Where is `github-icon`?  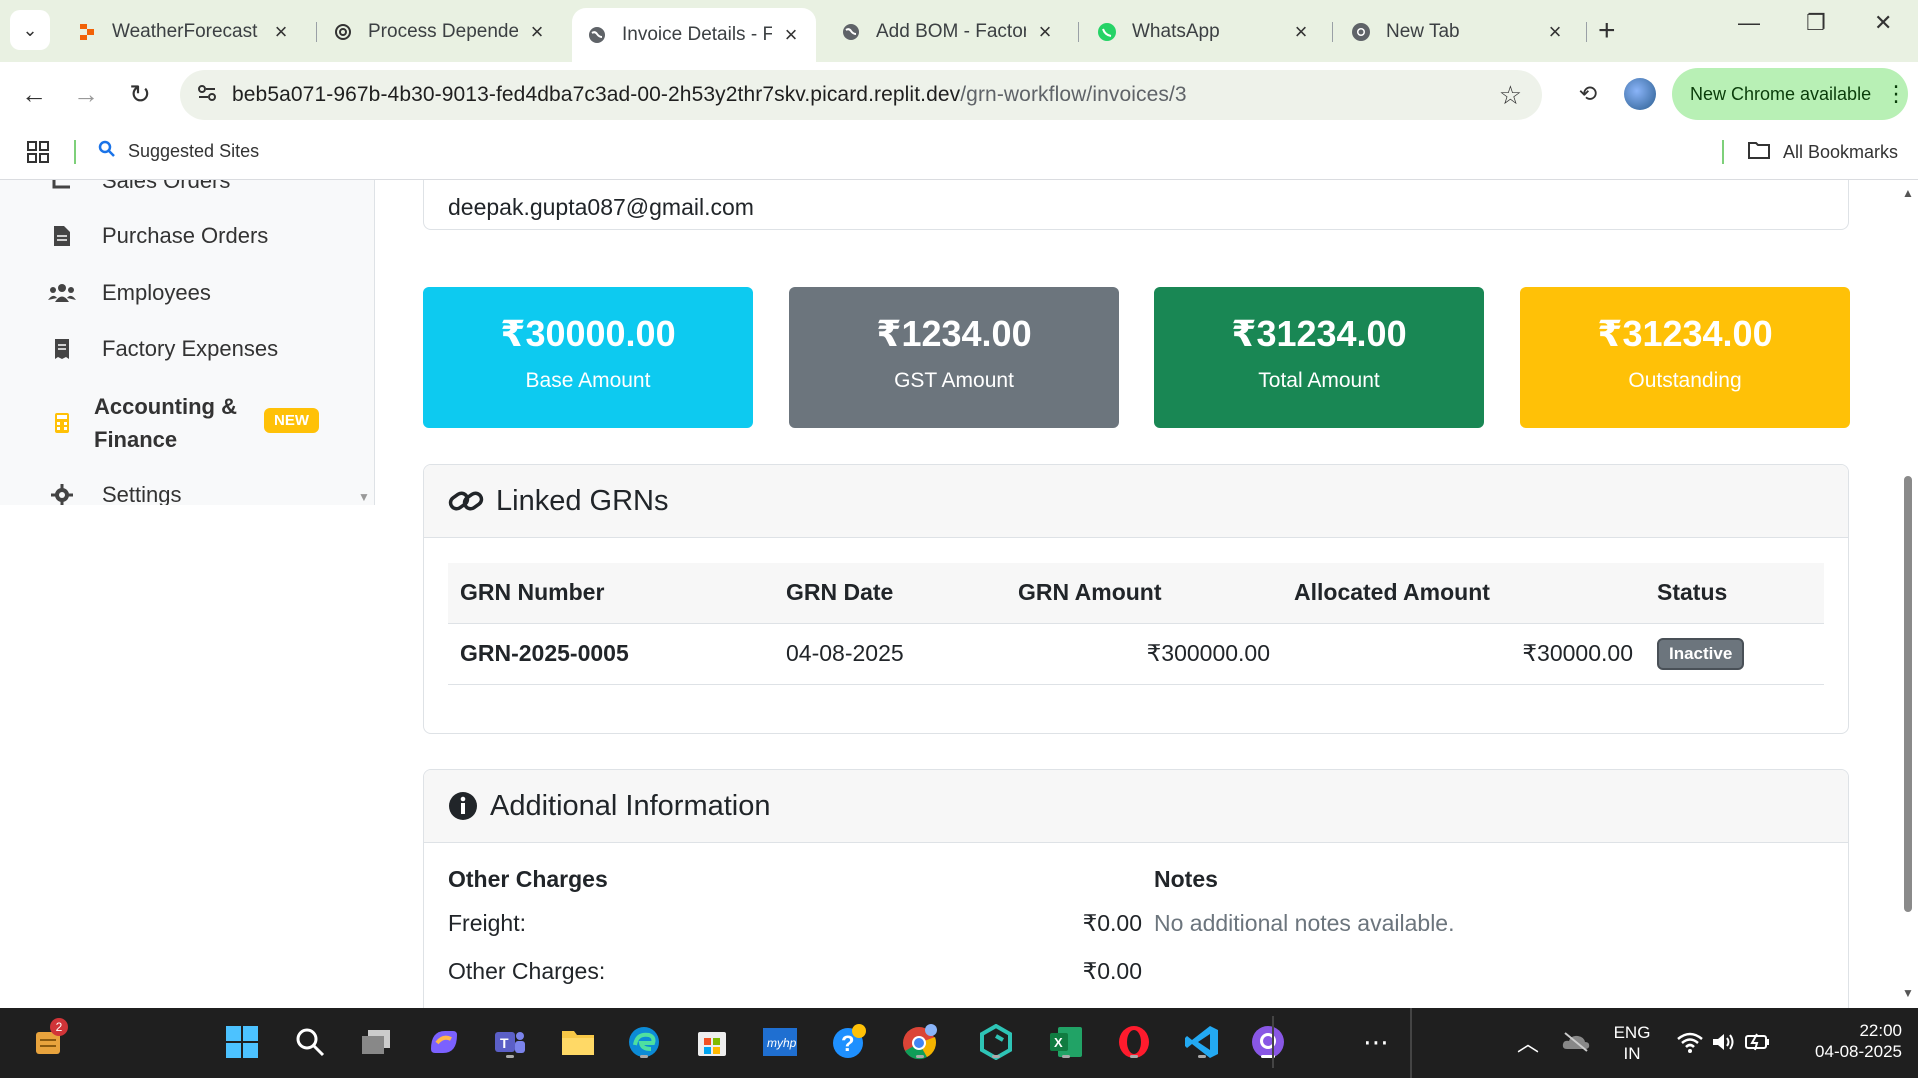
github-icon is located at coordinates (1268, 1042).